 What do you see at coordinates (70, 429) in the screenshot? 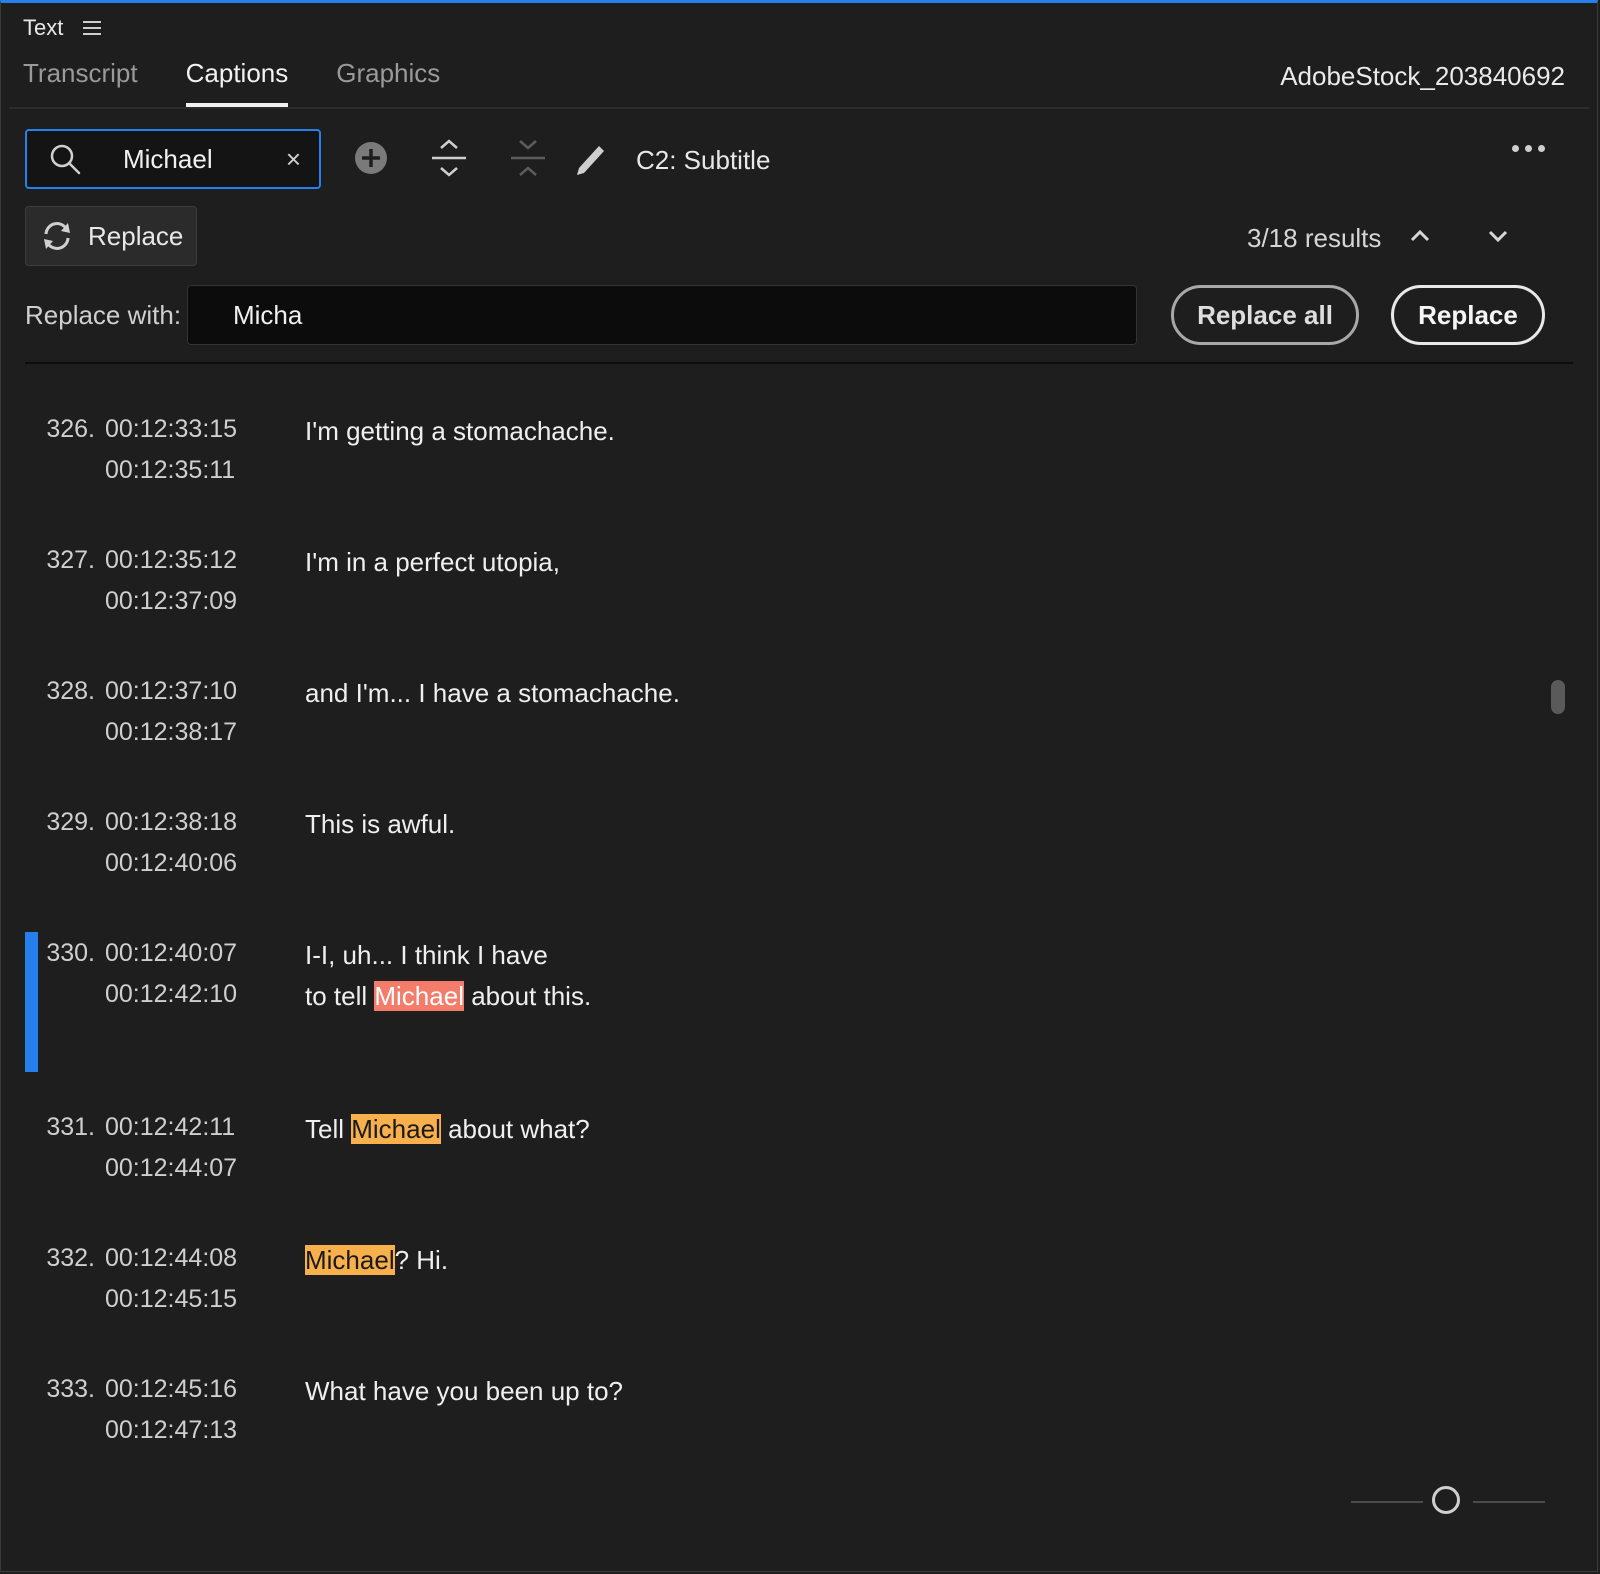
I see `caption-number: 326.` at bounding box center [70, 429].